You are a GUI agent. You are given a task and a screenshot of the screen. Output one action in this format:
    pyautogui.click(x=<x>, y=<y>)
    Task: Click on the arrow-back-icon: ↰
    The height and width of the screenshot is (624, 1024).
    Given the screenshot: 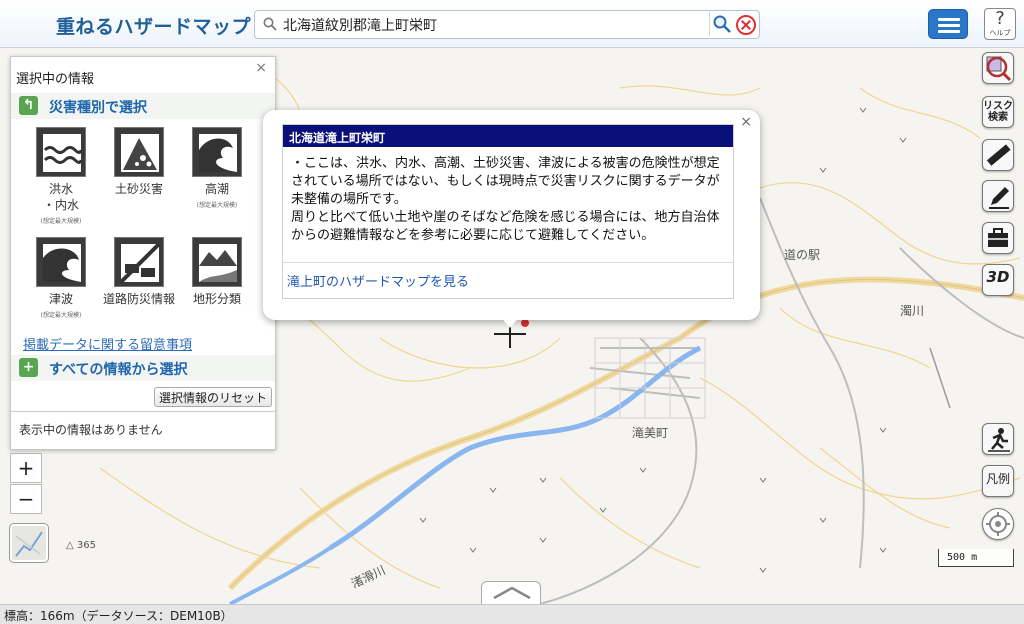 What is the action you would take?
    pyautogui.click(x=28, y=105)
    